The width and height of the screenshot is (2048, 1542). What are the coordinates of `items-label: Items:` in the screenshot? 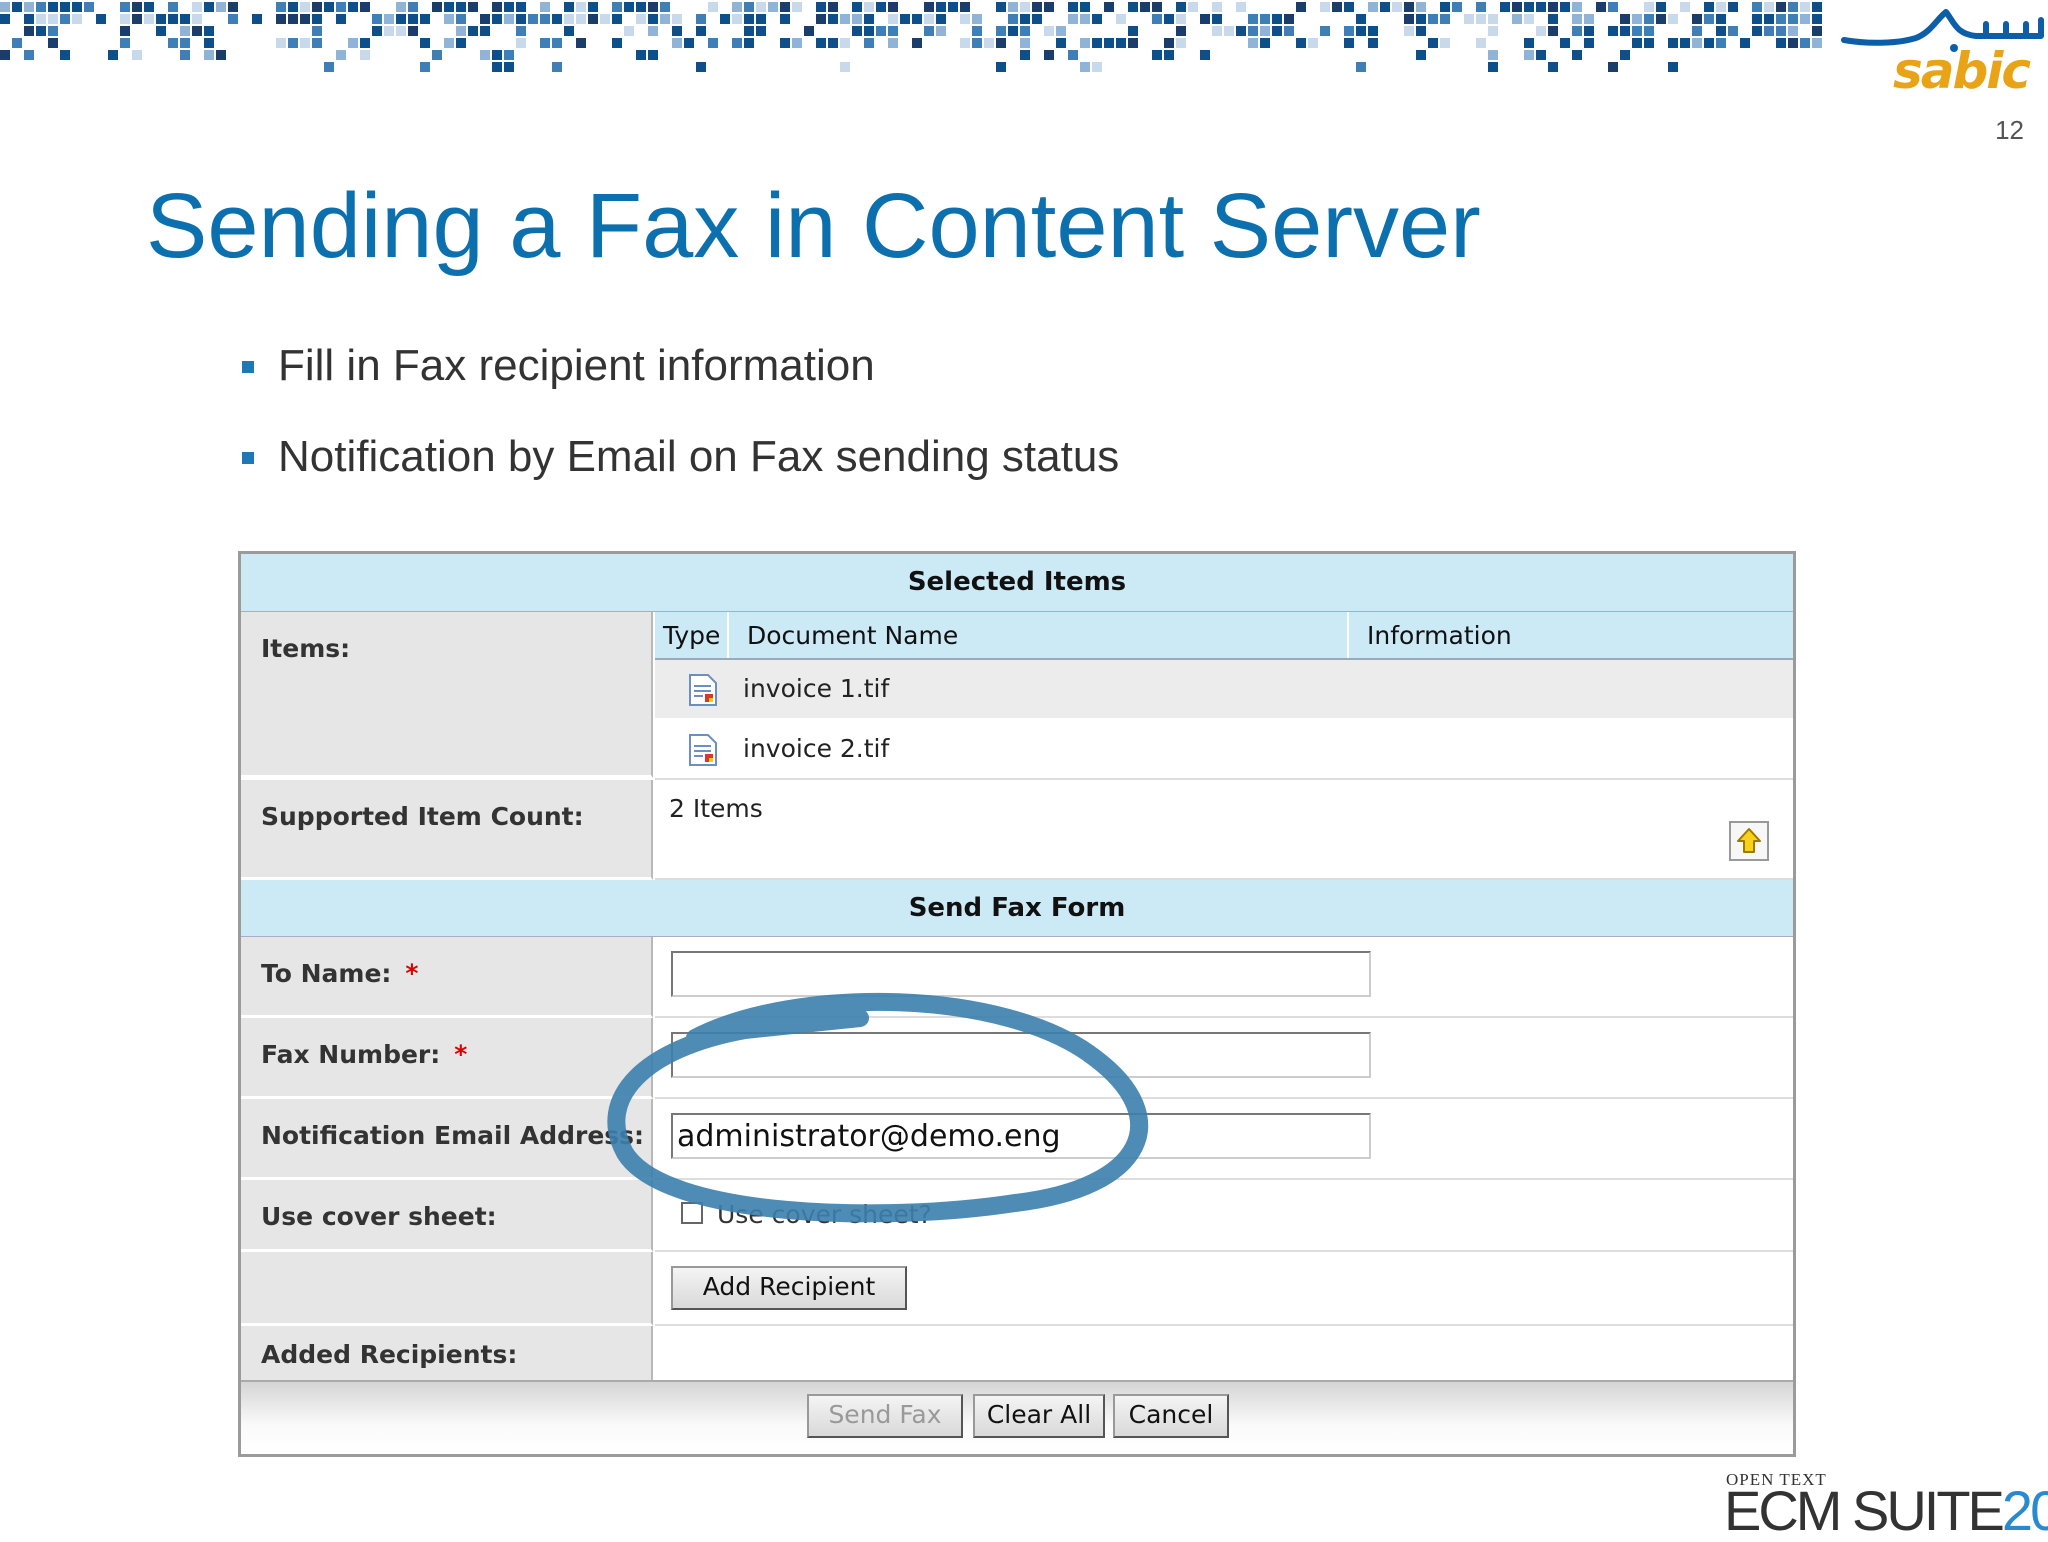 It's located at (447, 695).